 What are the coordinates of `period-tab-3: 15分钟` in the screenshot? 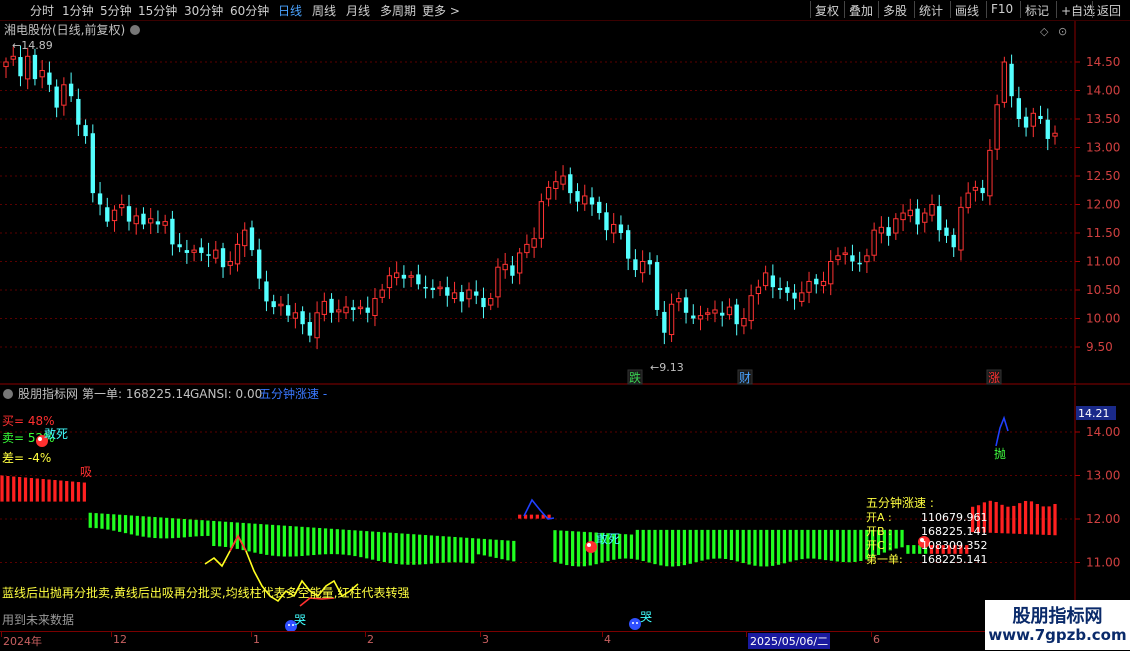 It's located at (157, 10).